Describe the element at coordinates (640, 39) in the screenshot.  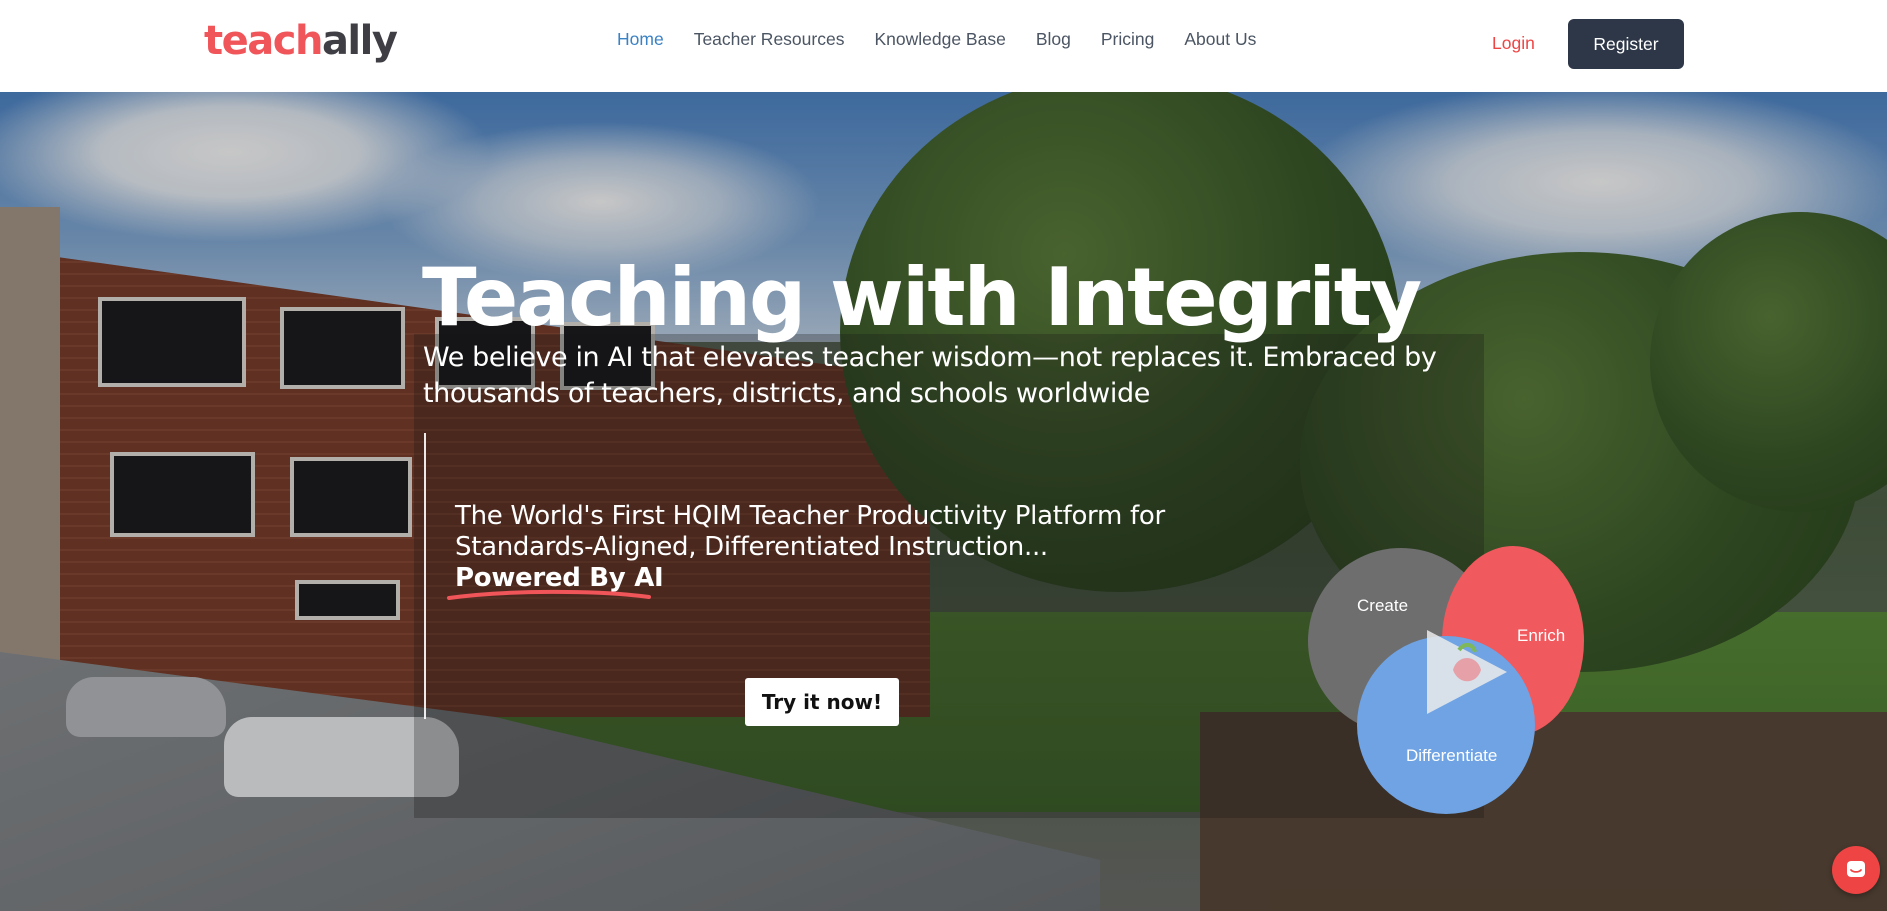
I see `nav-home: Home` at that location.